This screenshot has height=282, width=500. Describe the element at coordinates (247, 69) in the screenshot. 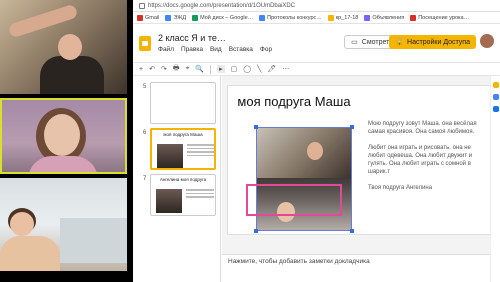

I see `shape-icon: ◯` at that location.